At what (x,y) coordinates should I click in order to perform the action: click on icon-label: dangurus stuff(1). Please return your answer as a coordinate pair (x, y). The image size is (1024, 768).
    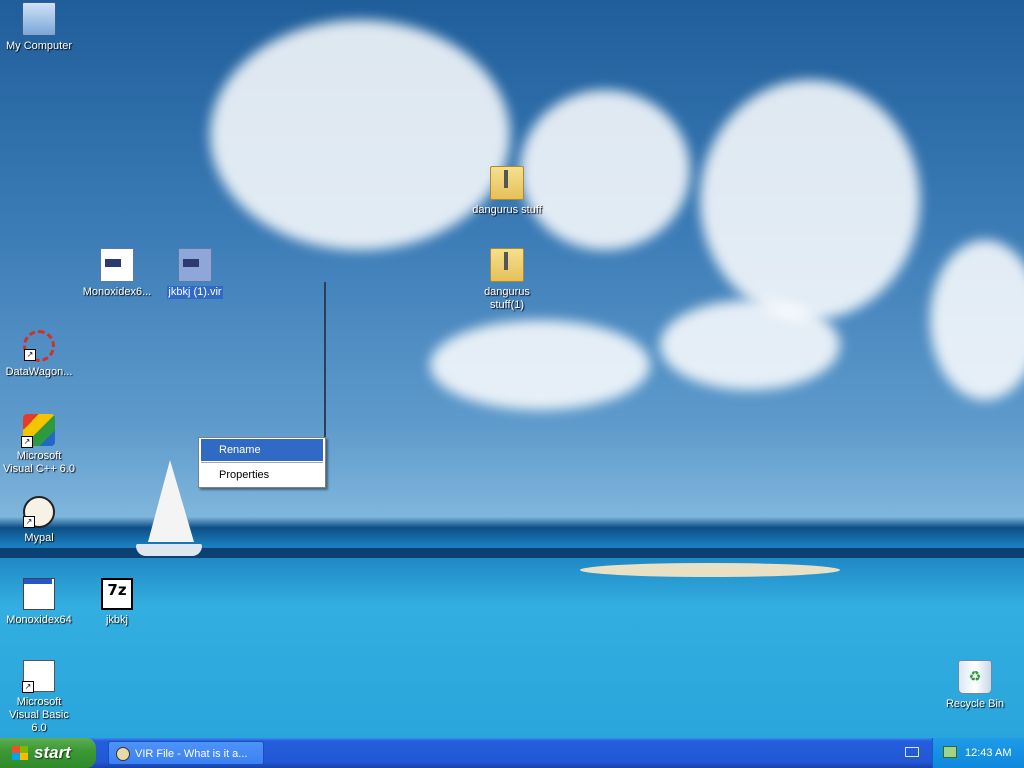
    Looking at the image, I should click on (507, 298).